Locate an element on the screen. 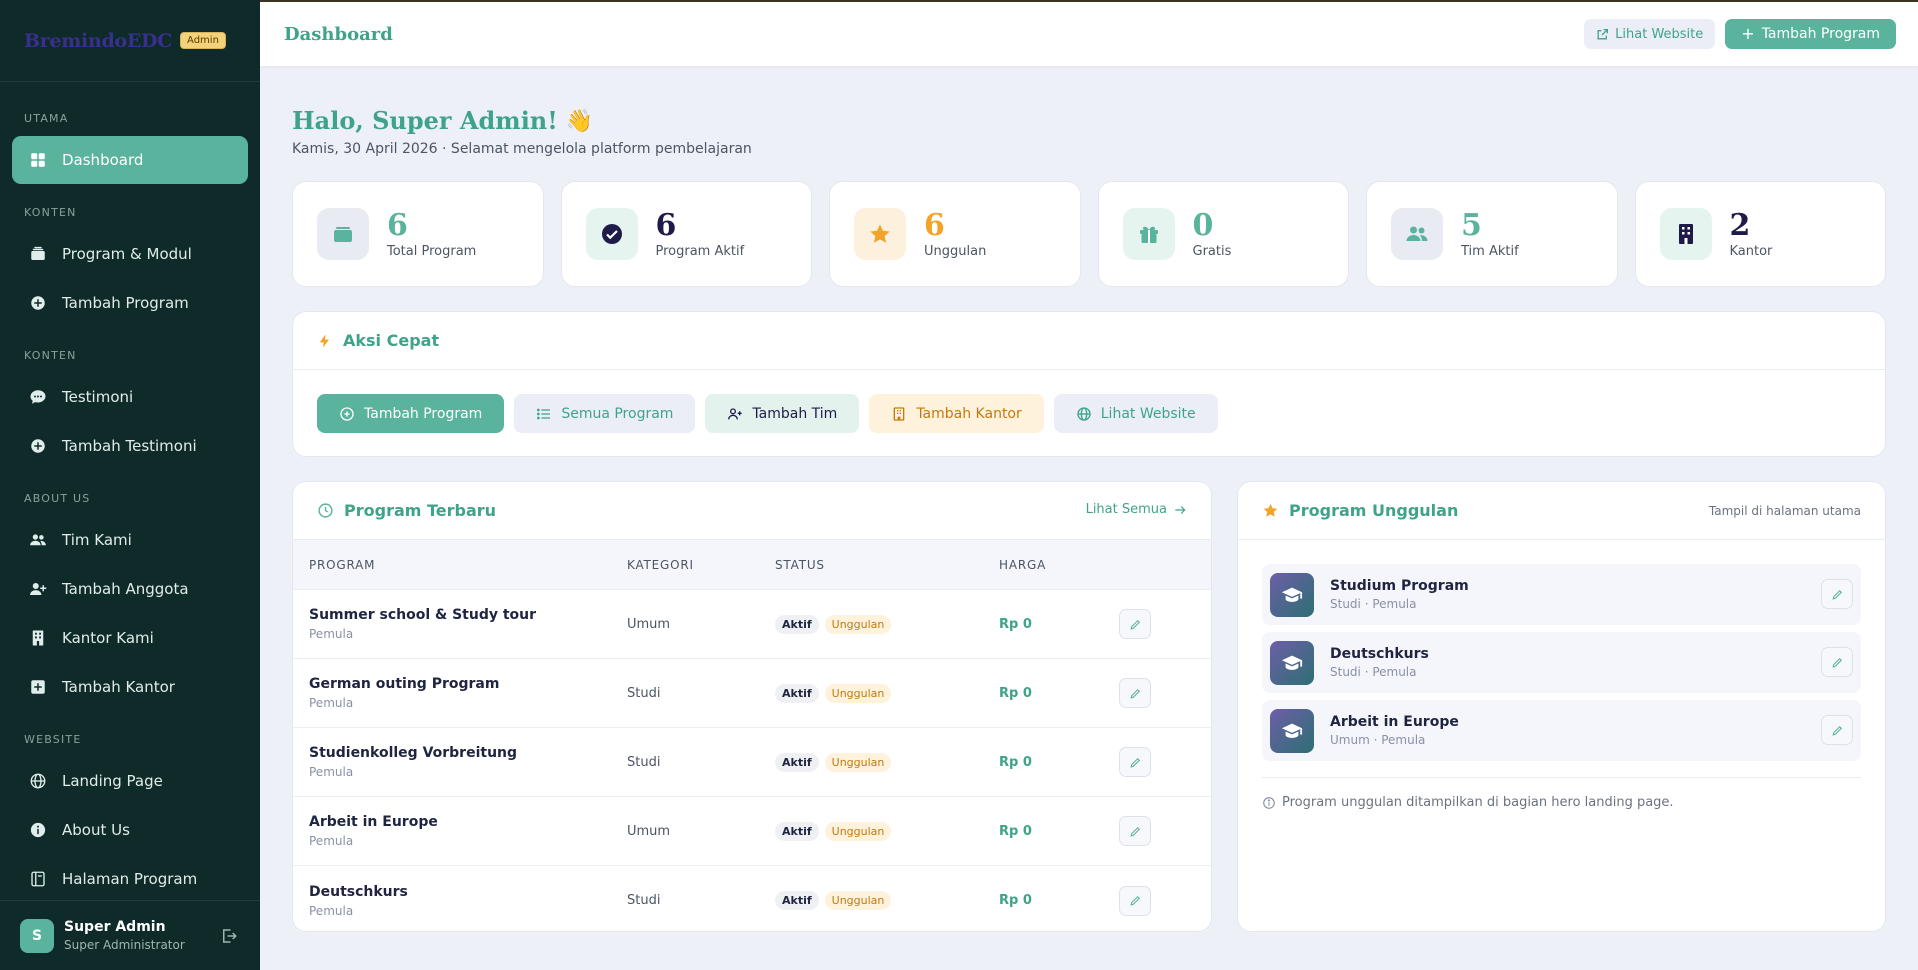  stat-card-kantor: 2 Kantor is located at coordinates (1760, 234).